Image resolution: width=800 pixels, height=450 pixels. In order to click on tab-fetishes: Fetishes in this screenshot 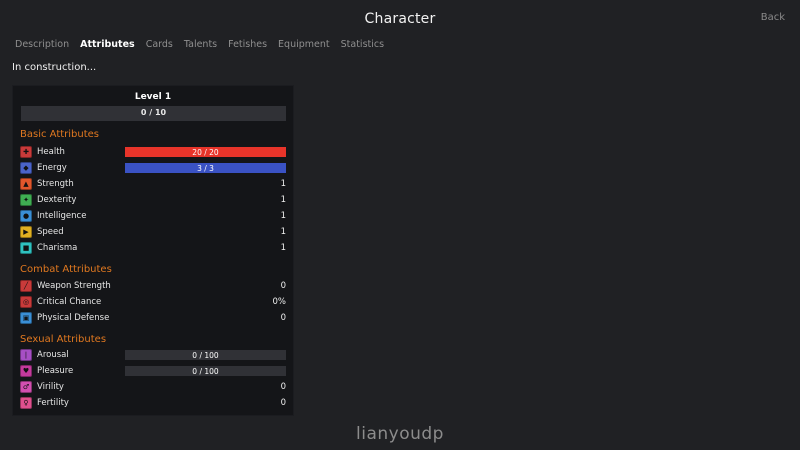, I will do `click(247, 44)`.